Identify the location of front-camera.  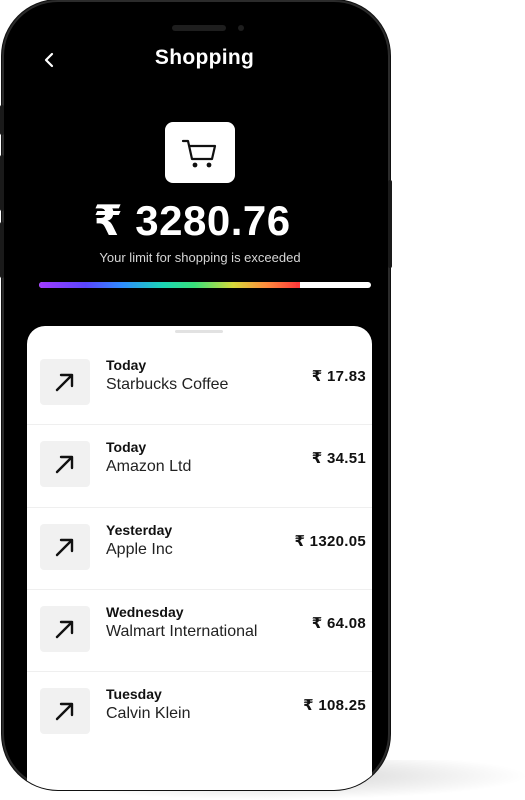
(241, 28).